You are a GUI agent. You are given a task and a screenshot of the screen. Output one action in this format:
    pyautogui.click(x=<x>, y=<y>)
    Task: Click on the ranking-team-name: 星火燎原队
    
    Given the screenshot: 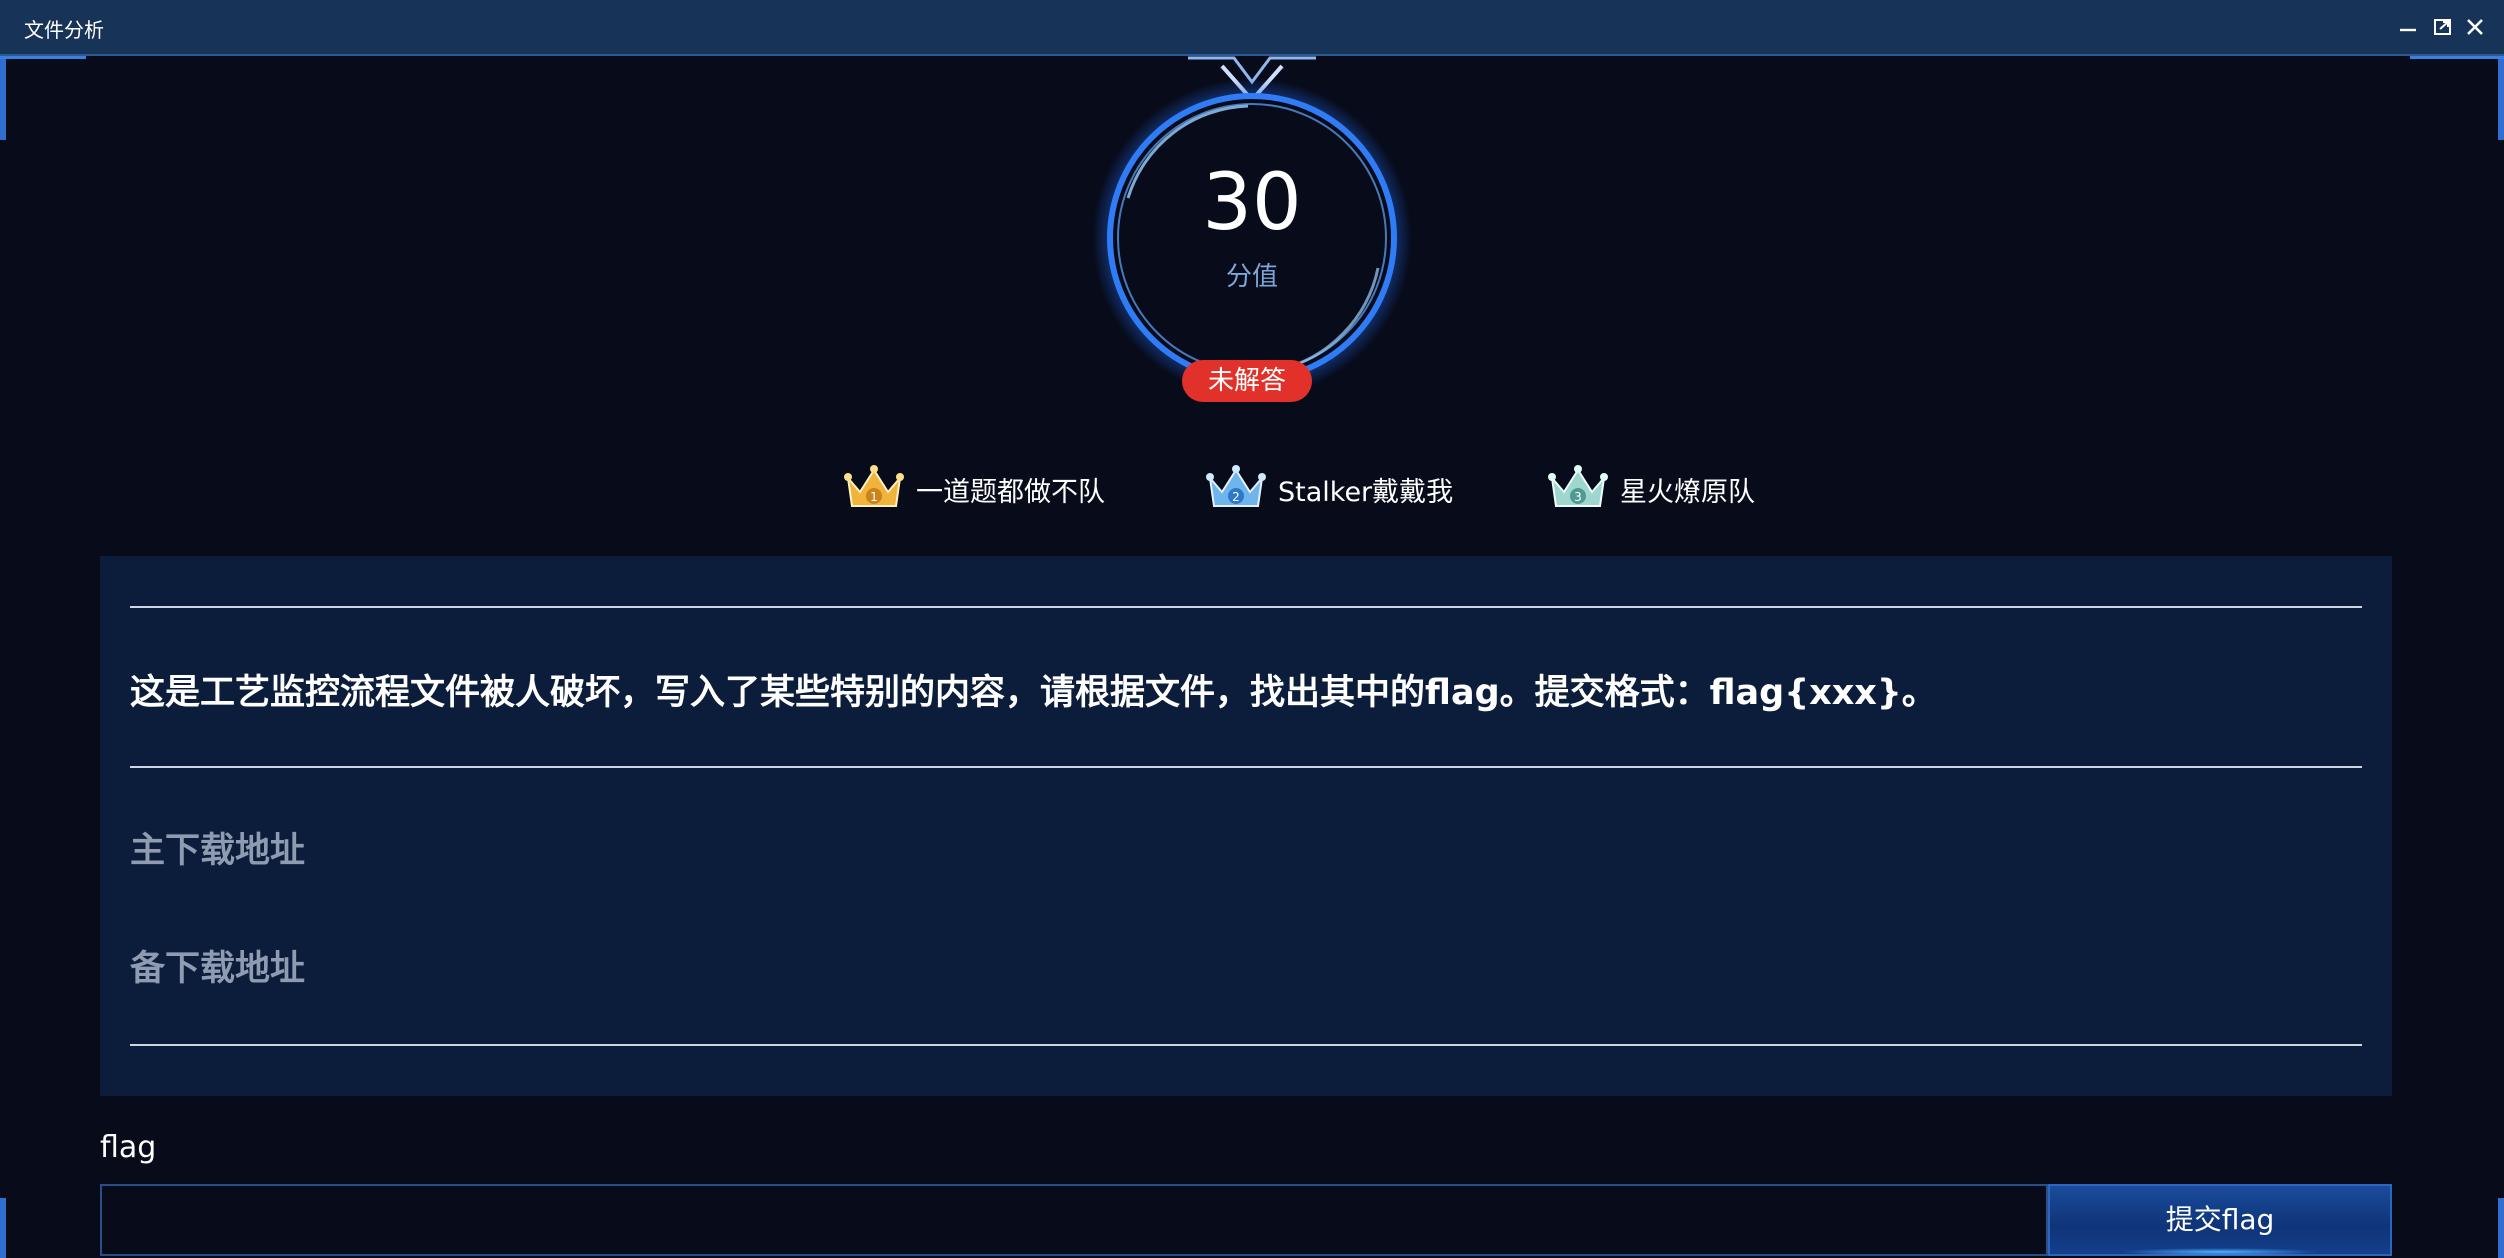 What is the action you would take?
    pyautogui.click(x=1687, y=492)
    